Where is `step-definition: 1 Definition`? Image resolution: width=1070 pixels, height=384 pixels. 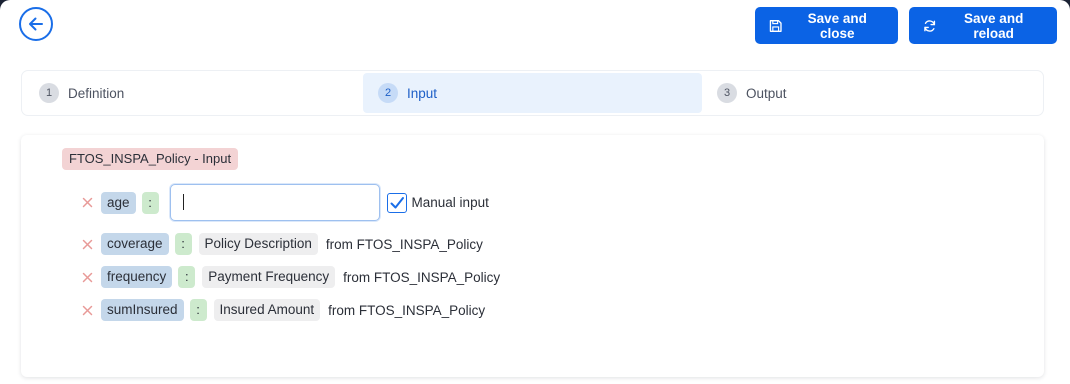
step-definition: 1 Definition is located at coordinates (193, 93).